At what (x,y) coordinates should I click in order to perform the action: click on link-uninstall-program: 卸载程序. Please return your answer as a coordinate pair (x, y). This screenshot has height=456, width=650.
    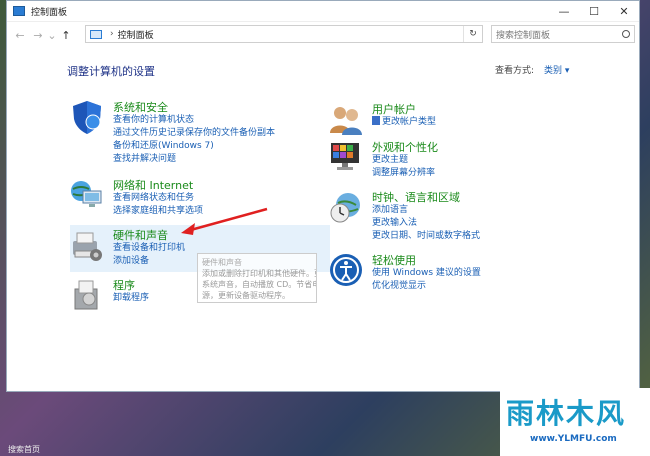
    Looking at the image, I should click on (131, 298).